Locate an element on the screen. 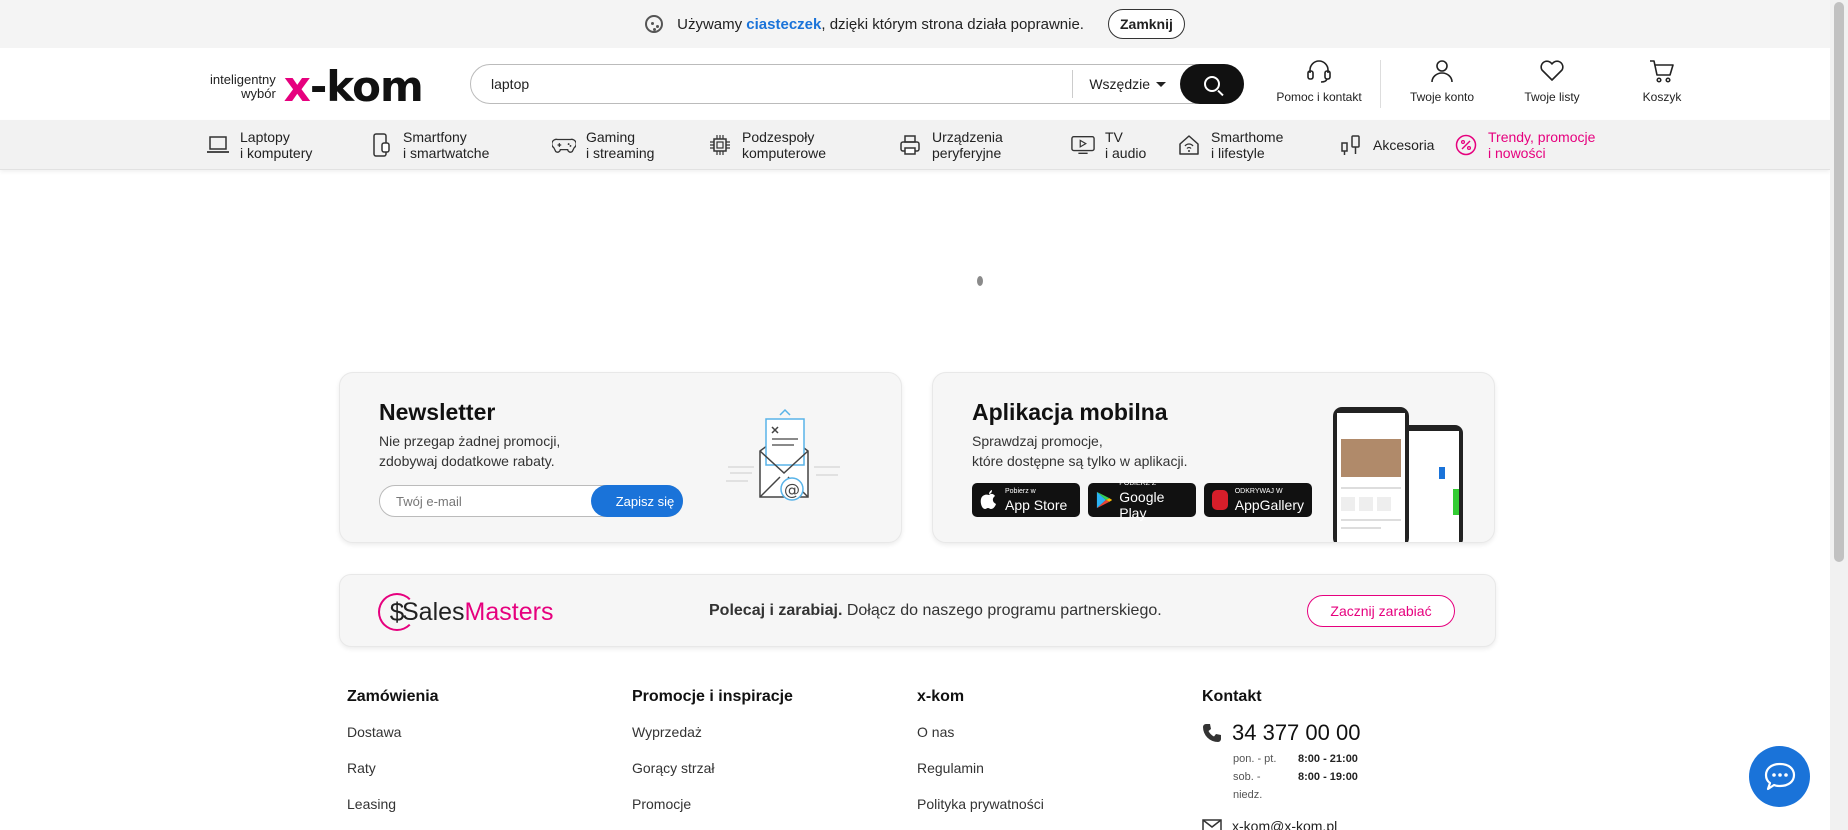 The image size is (1848, 830). email-link: x-kom@x-kom.pl is located at coordinates (1281, 824).